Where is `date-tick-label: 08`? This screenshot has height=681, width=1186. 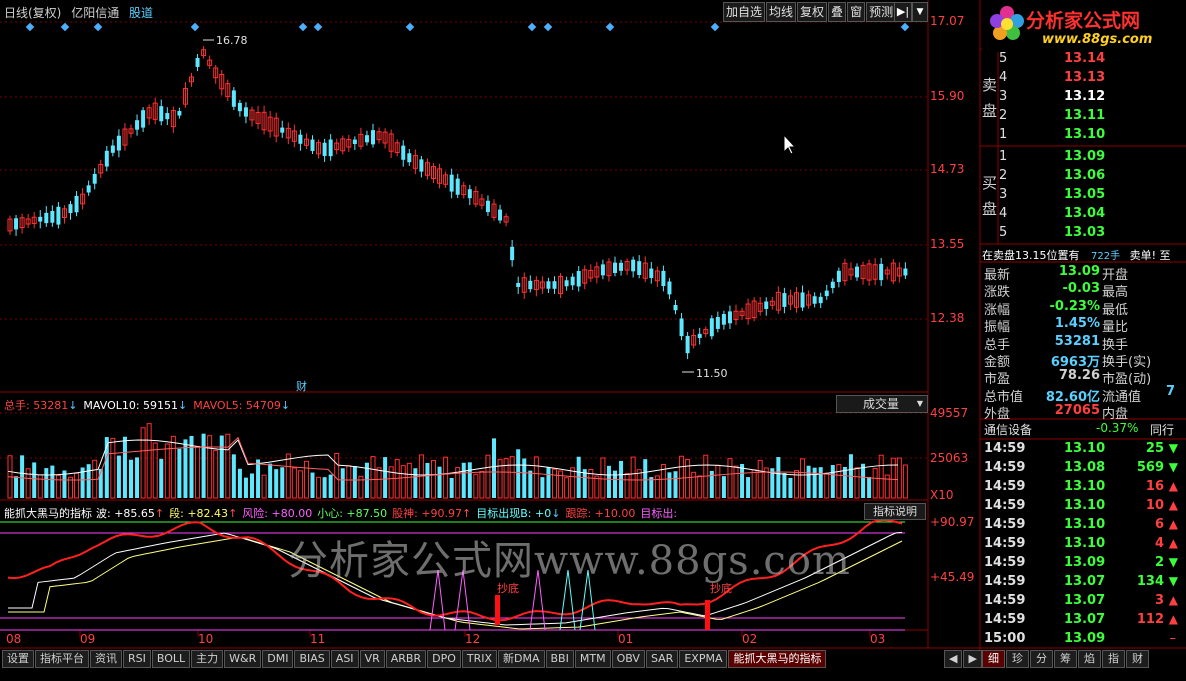 date-tick-label: 08 is located at coordinates (14, 639).